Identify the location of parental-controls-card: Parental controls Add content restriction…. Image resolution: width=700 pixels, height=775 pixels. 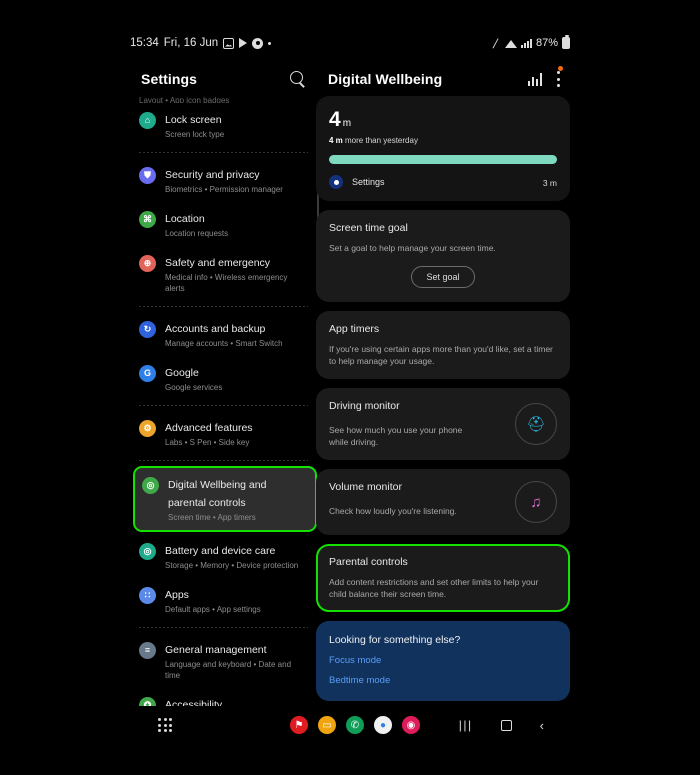
(443, 578).